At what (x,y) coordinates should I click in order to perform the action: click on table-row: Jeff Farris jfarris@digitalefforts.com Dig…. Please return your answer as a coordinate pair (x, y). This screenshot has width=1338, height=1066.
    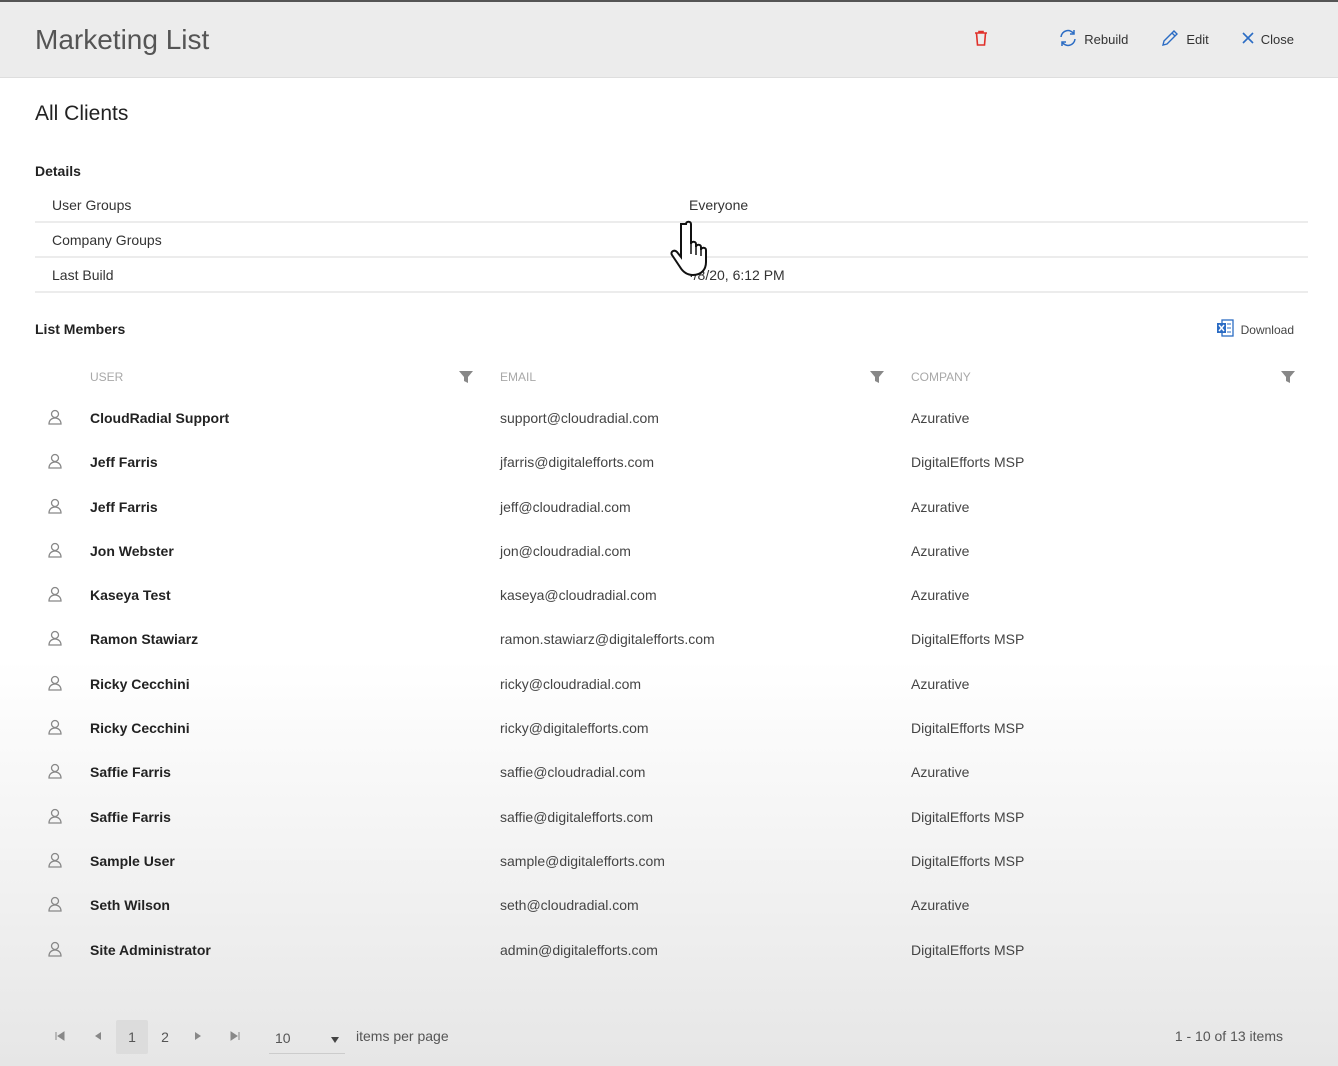
    Looking at the image, I should click on (671, 462).